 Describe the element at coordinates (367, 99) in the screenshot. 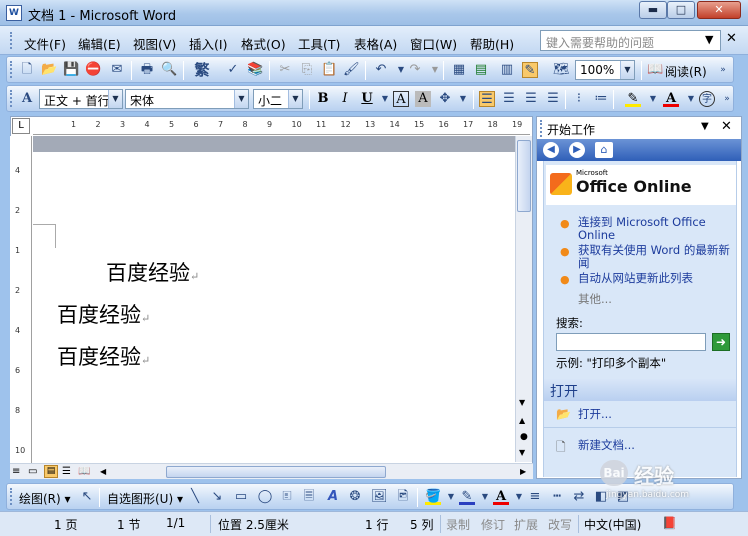

I see `underline-button: U` at that location.